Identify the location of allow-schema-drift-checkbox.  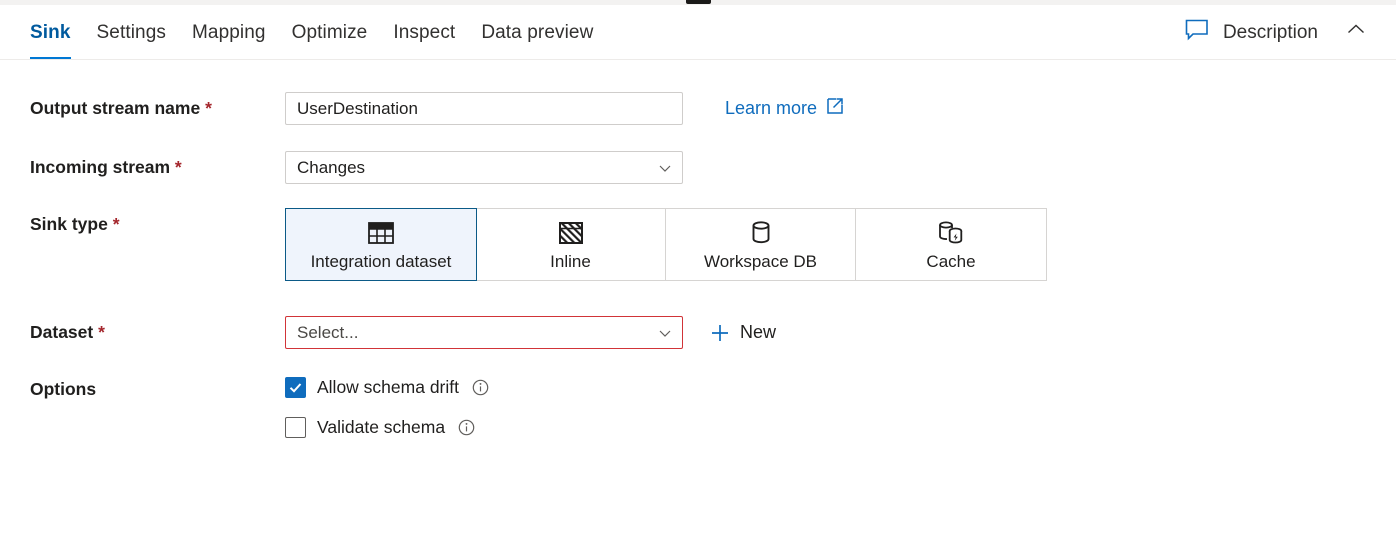
(295, 387).